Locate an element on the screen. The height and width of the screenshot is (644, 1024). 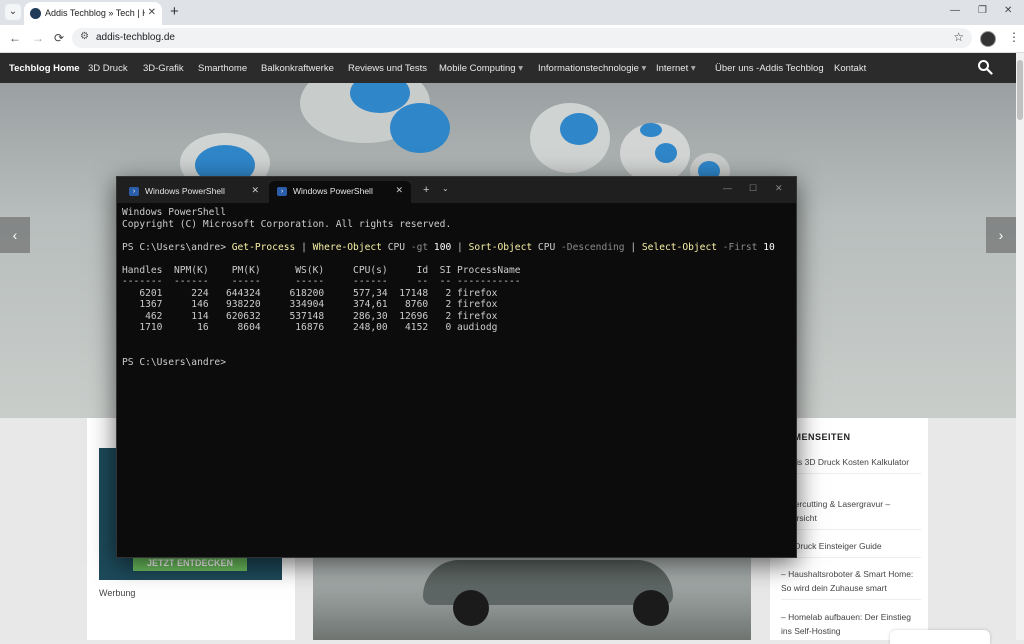
cmdlet: Sort-Object is located at coordinates (500, 247).